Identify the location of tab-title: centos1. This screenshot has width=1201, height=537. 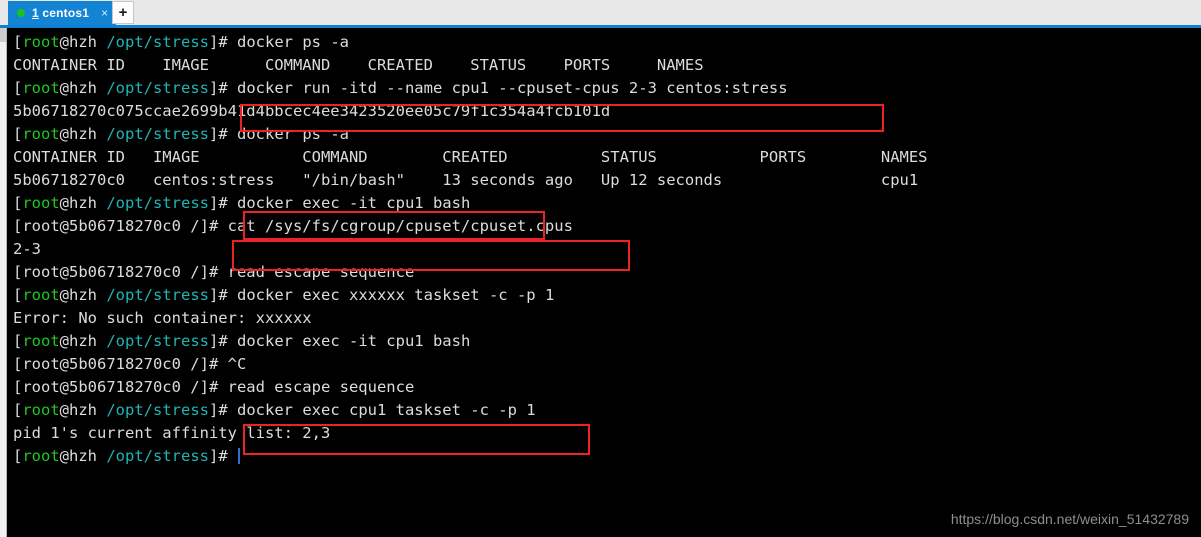
(64, 13).